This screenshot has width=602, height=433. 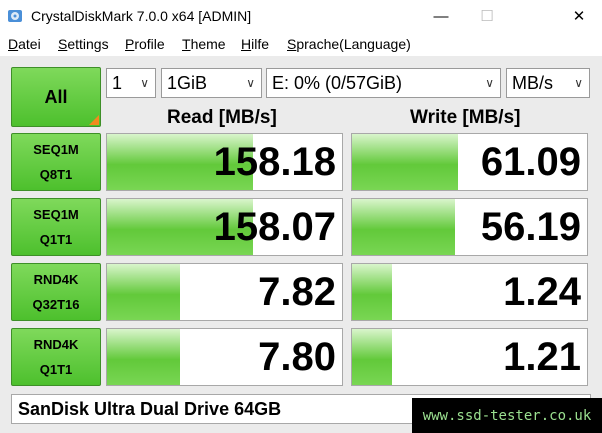 I want to click on write-result-value: 1.24, so click(x=542, y=292).